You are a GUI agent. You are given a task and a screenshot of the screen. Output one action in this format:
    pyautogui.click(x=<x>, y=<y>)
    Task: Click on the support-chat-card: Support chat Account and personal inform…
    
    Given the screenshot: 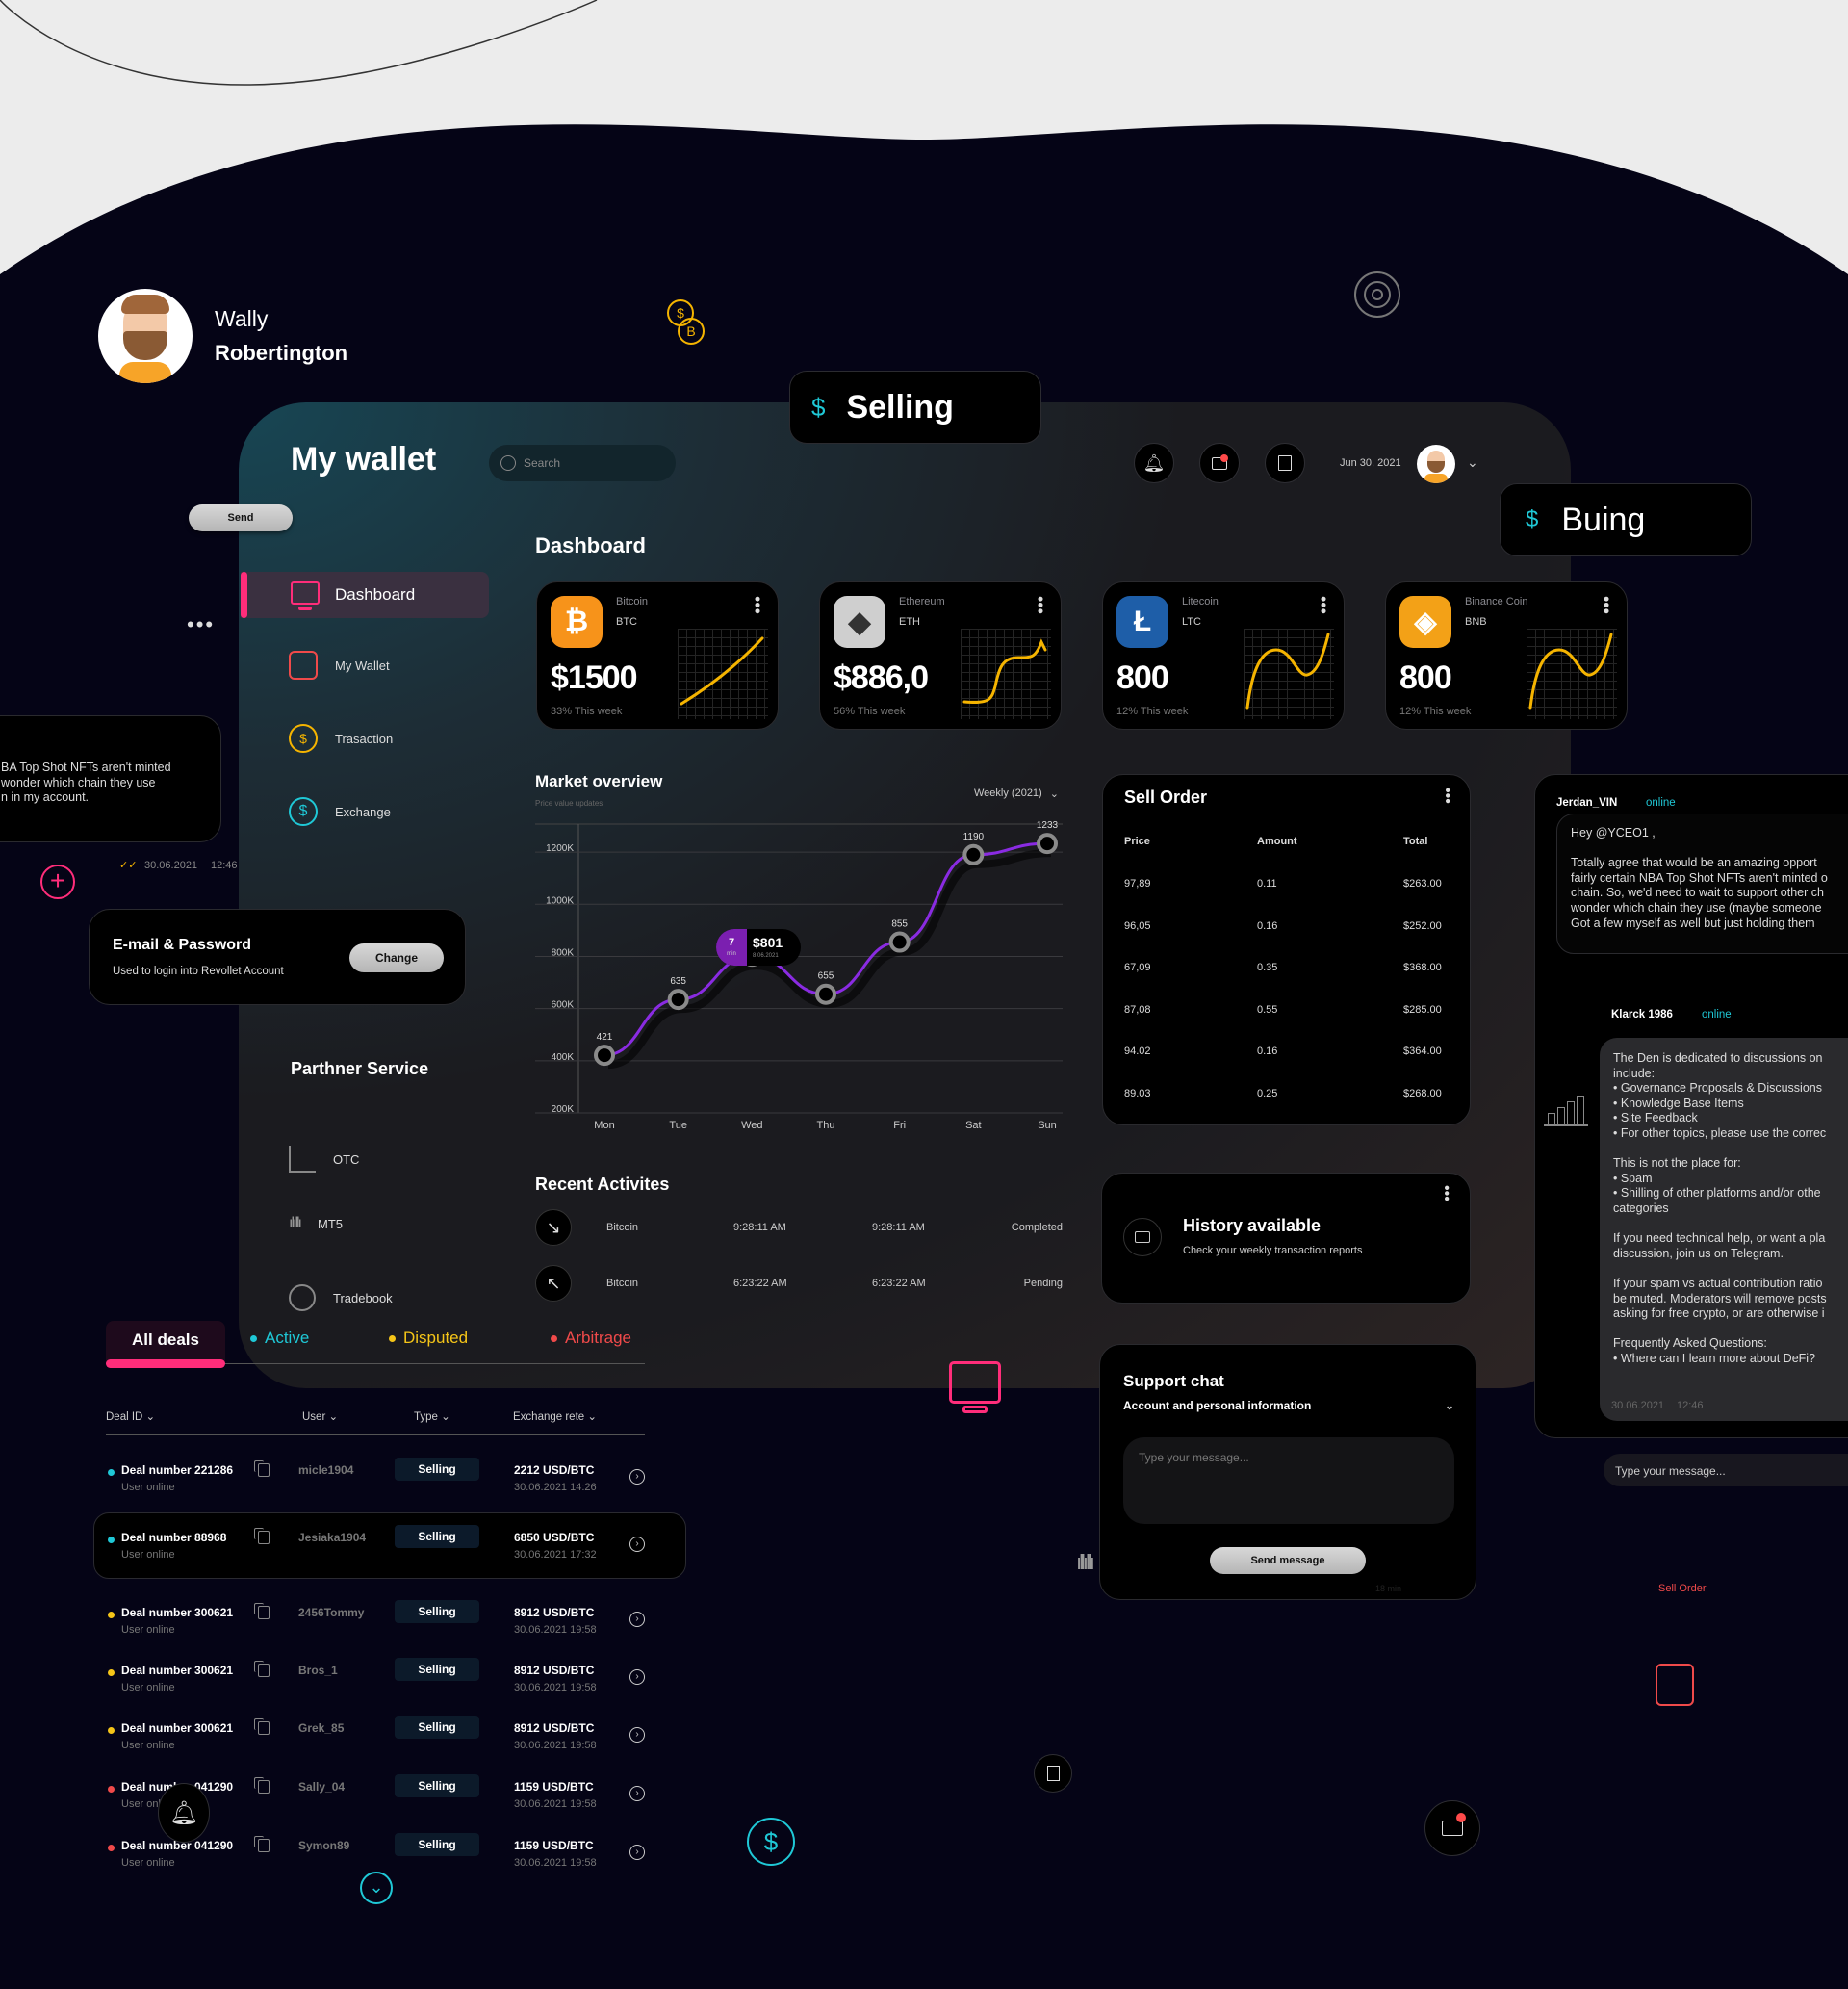 What is the action you would take?
    pyautogui.click(x=1287, y=1472)
    